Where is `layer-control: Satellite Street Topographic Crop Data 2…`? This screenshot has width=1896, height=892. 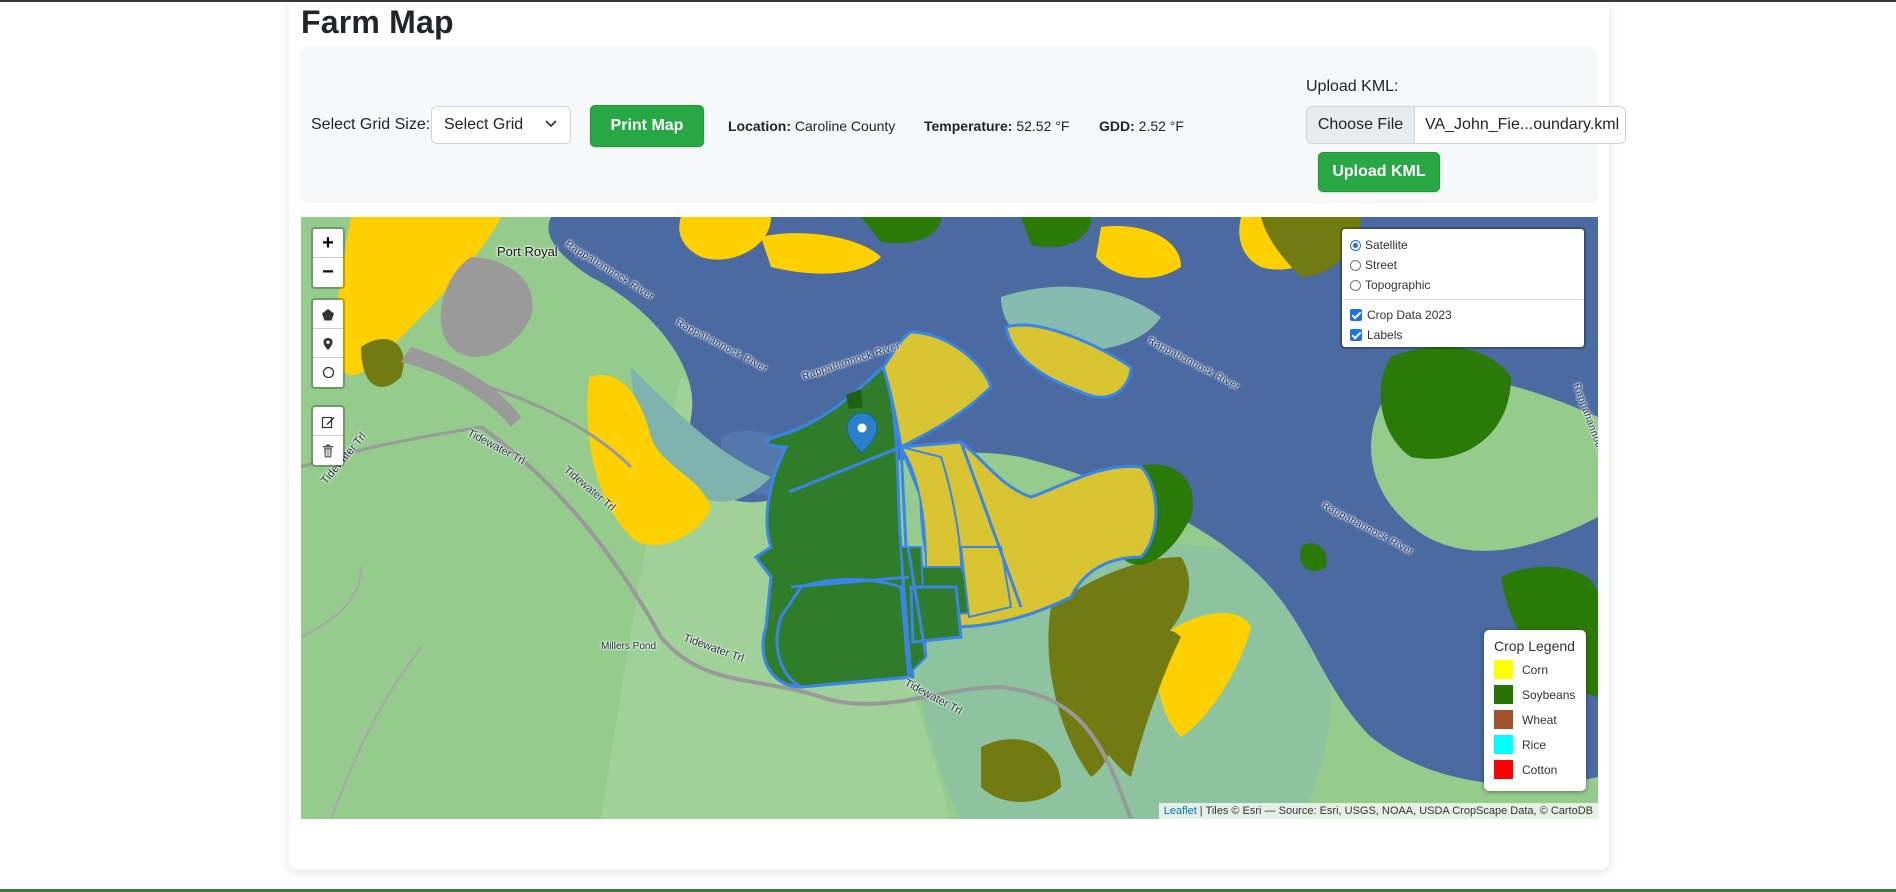
layer-control: Satellite Street Topographic Crop Data 2… is located at coordinates (1463, 288).